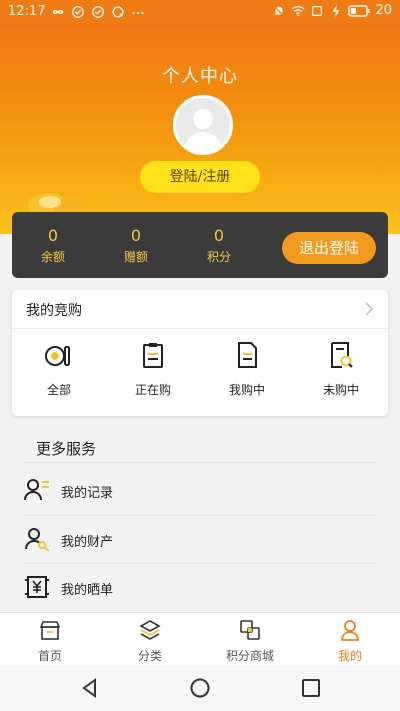  What do you see at coordinates (200, 309) in the screenshot?
I see `my-auctions-header: 我的竞购` at bounding box center [200, 309].